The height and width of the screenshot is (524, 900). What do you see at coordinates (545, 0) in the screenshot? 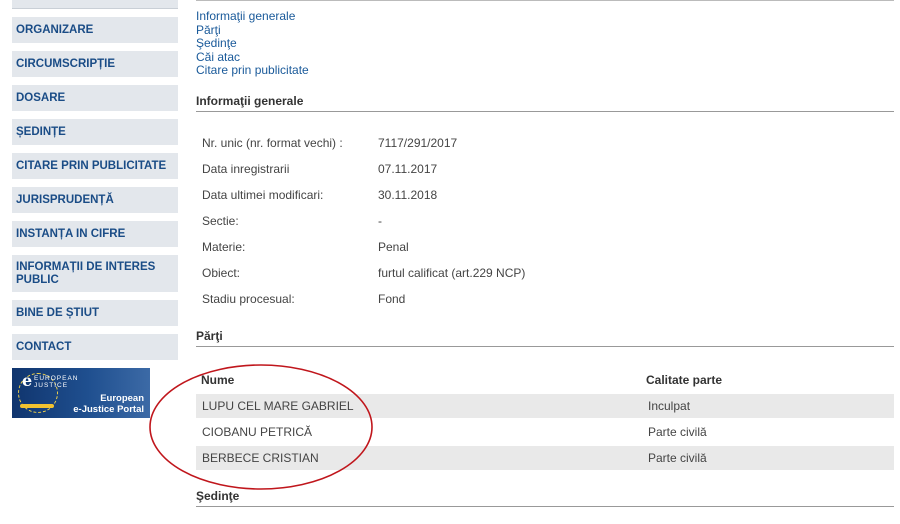
I see `top-divider` at bounding box center [545, 0].